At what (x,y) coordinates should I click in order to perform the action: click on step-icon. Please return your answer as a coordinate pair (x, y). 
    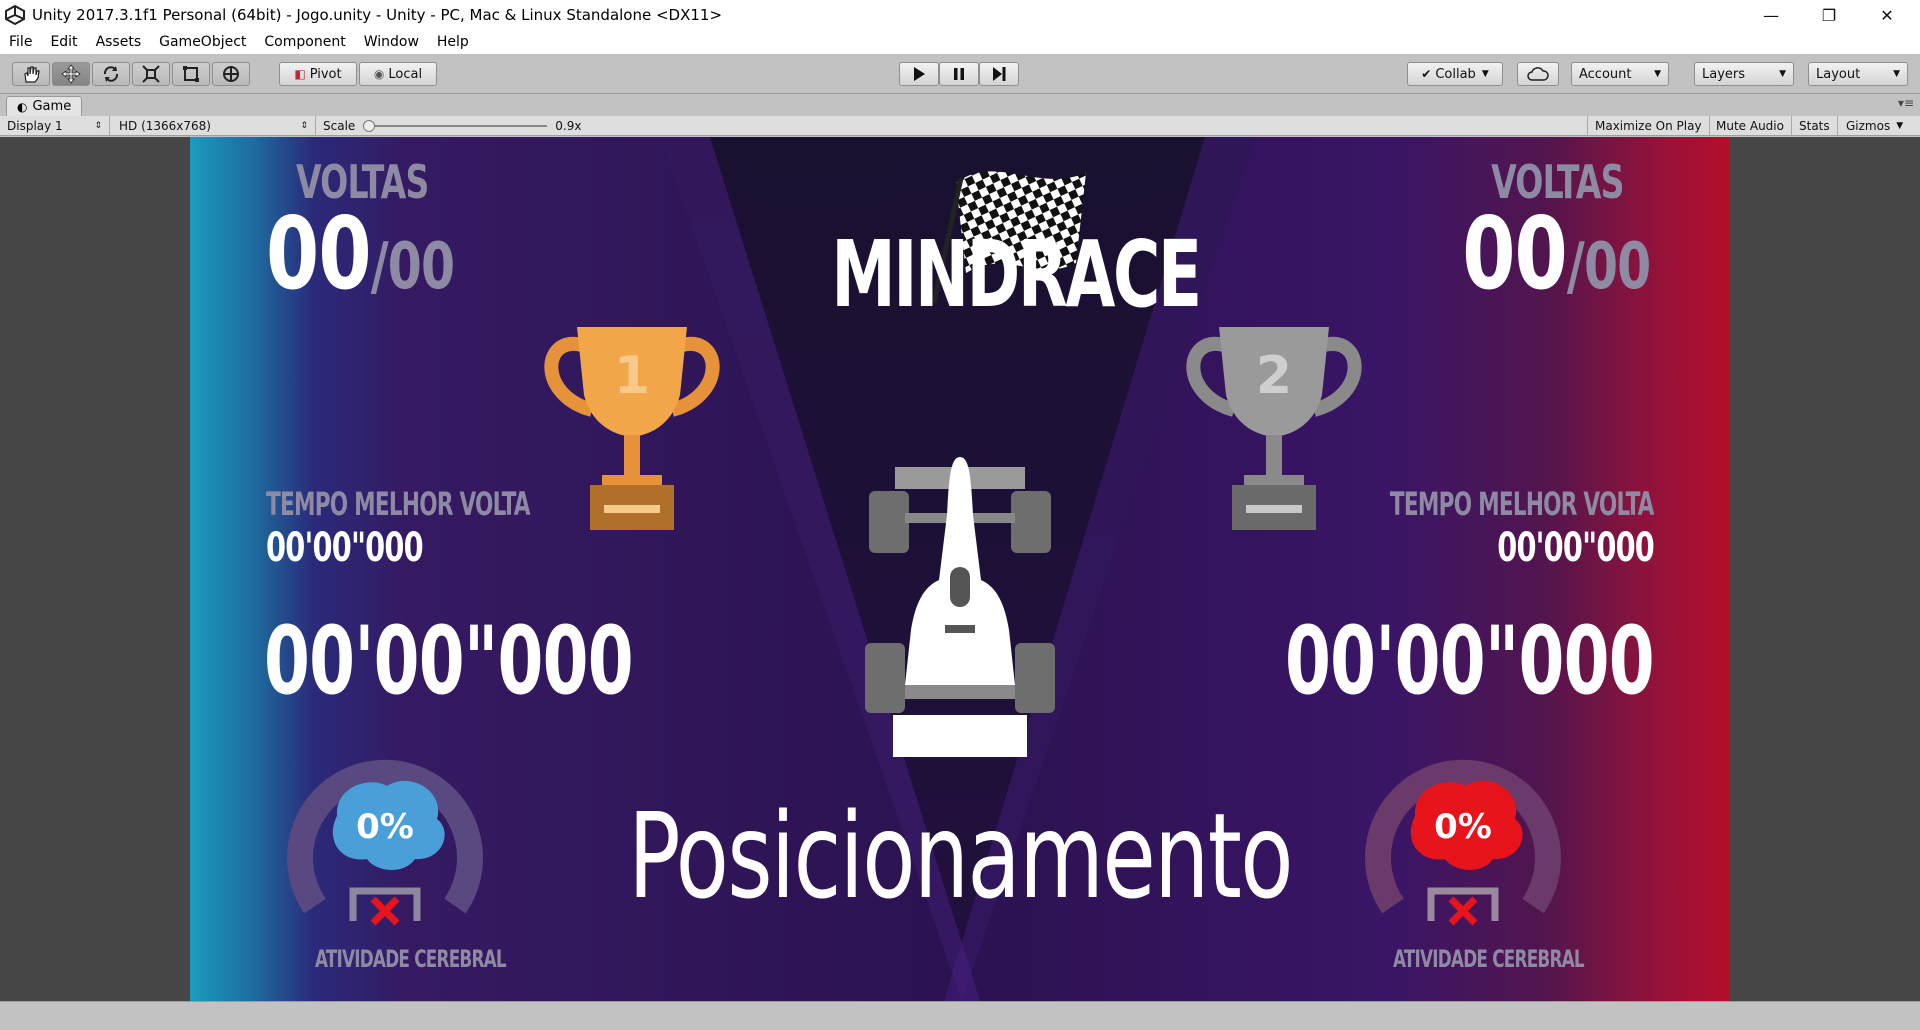
    Looking at the image, I should click on (999, 74).